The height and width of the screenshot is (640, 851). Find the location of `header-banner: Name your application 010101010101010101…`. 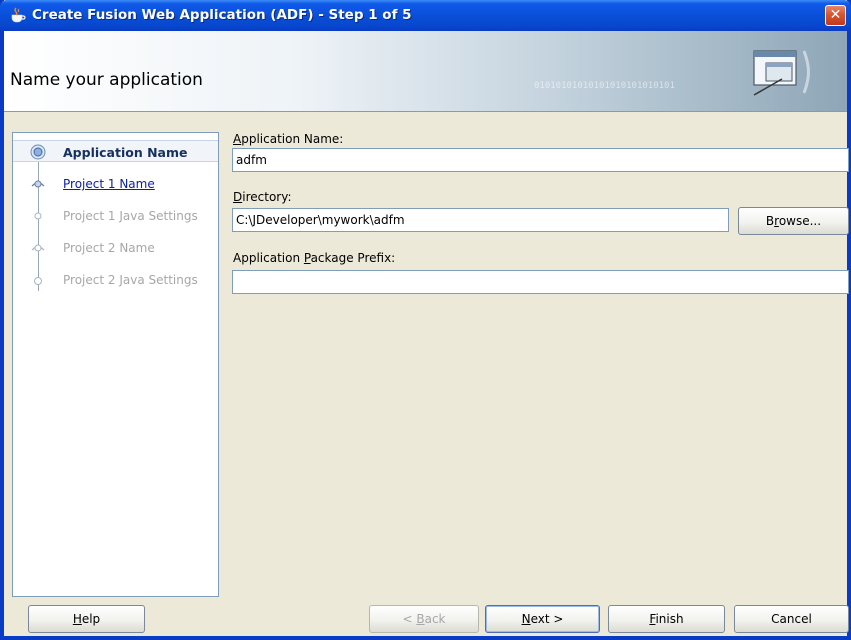

header-banner: Name your application 010101010101010101… is located at coordinates (425, 71).